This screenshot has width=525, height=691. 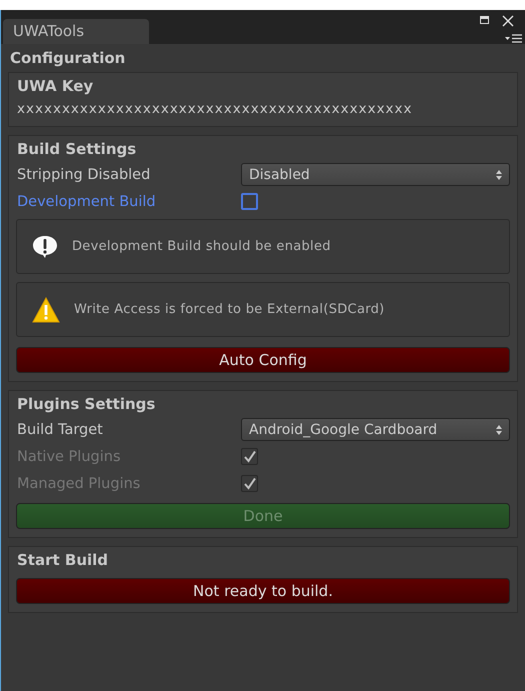 I want to click on action-button: Not ready to build., so click(x=263, y=591).